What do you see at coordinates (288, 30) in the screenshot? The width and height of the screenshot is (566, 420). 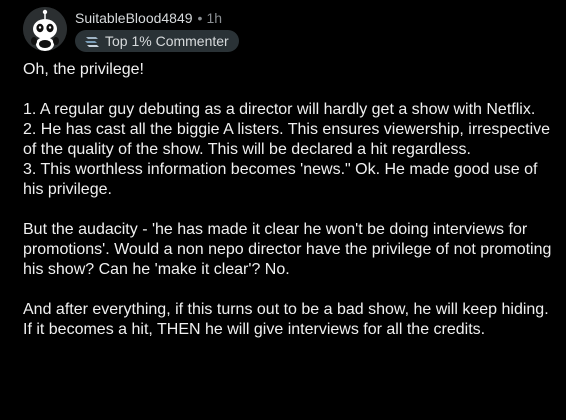 I see `comment-header: SuitableBlood4849 • 1h Top 1% Commenter` at bounding box center [288, 30].